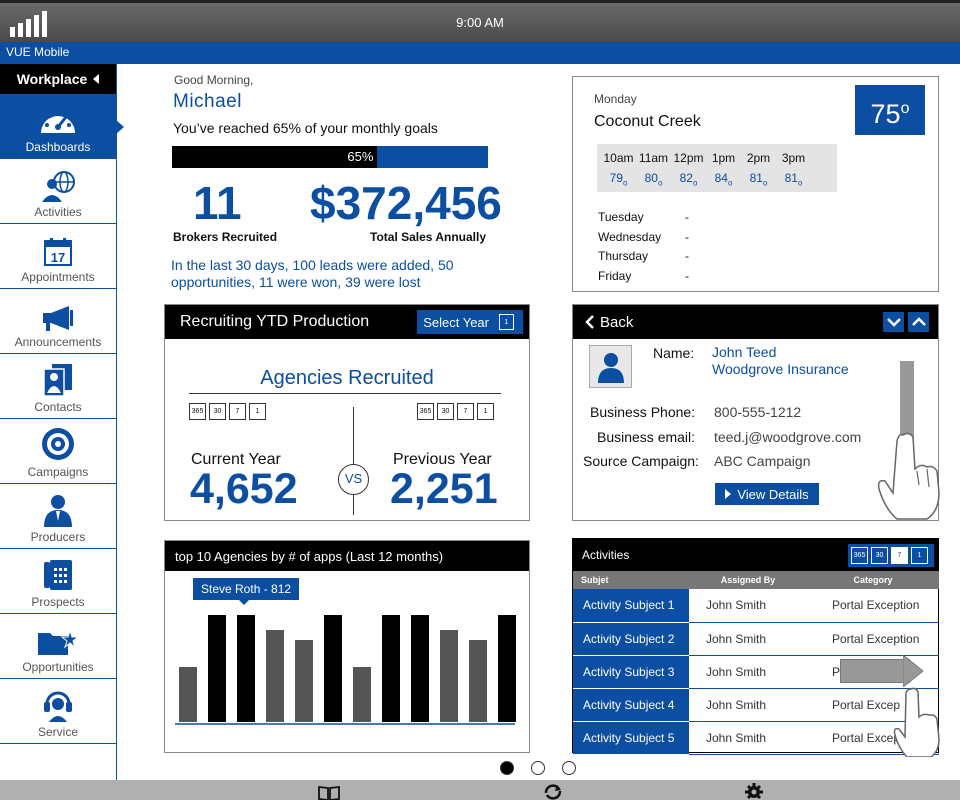 The image size is (960, 800). What do you see at coordinates (345, 670) in the screenshot?
I see `agencies-bar-chart` at bounding box center [345, 670].